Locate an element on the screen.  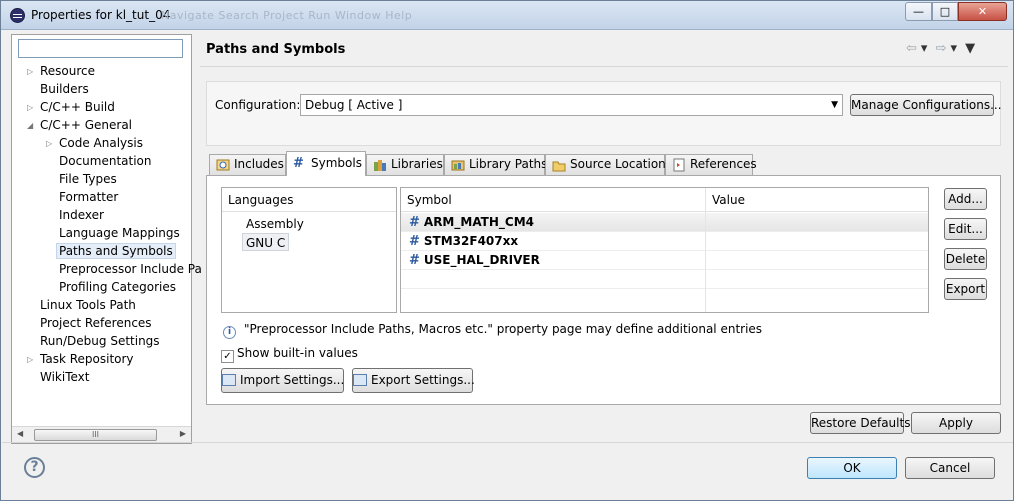
tab-label: Libraries is located at coordinates (417, 164).